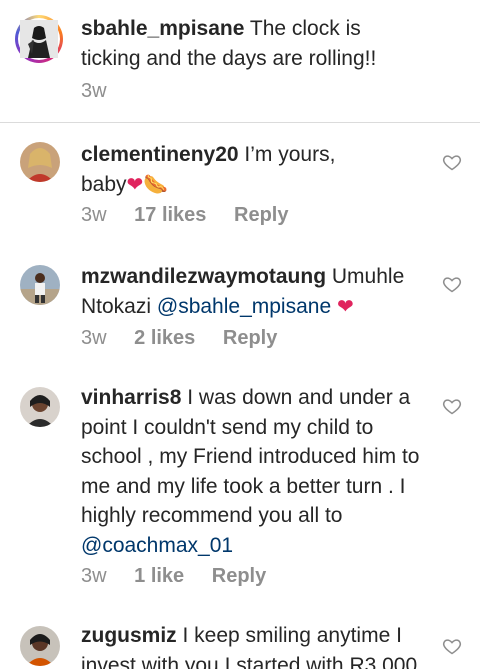 Image resolution: width=480 pixels, height=669 pixels. Describe the element at coordinates (94, 91) in the screenshot. I see `caption-time: 3w` at that location.